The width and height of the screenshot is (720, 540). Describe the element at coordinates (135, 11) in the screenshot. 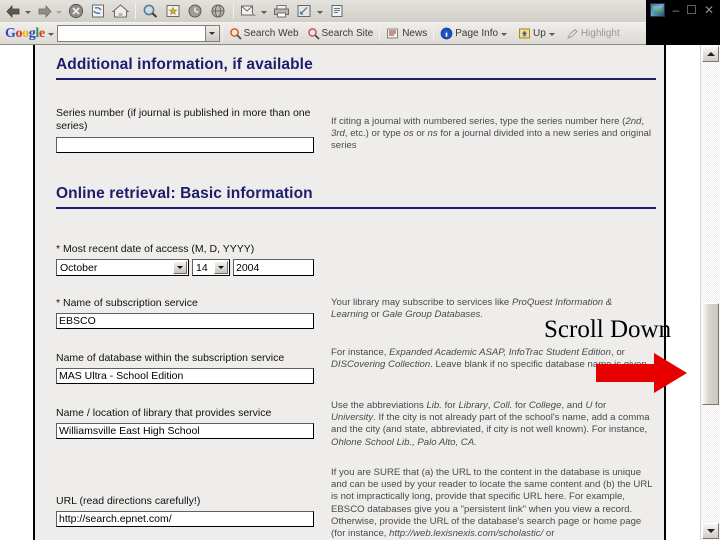

I see `toolbar-separator` at that location.